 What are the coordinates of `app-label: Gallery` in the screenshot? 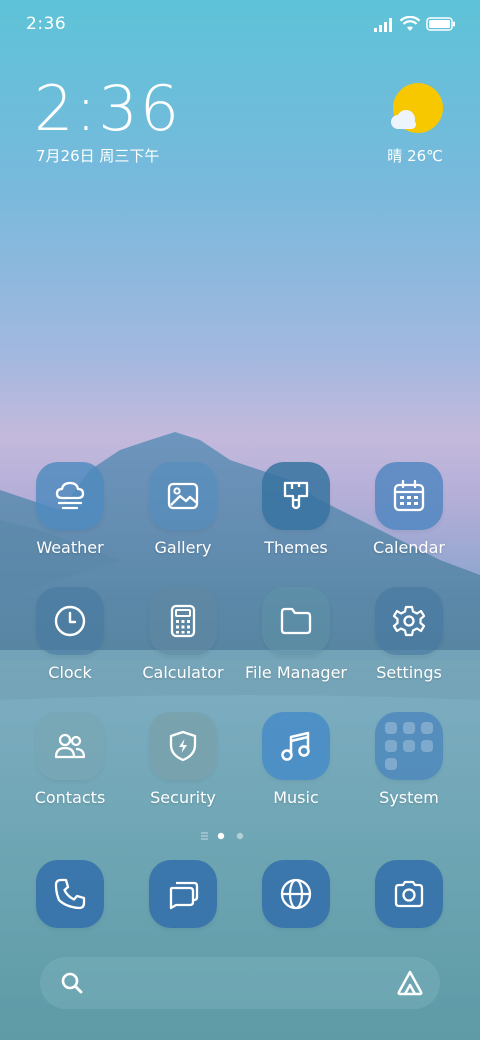 It's located at (183, 547).